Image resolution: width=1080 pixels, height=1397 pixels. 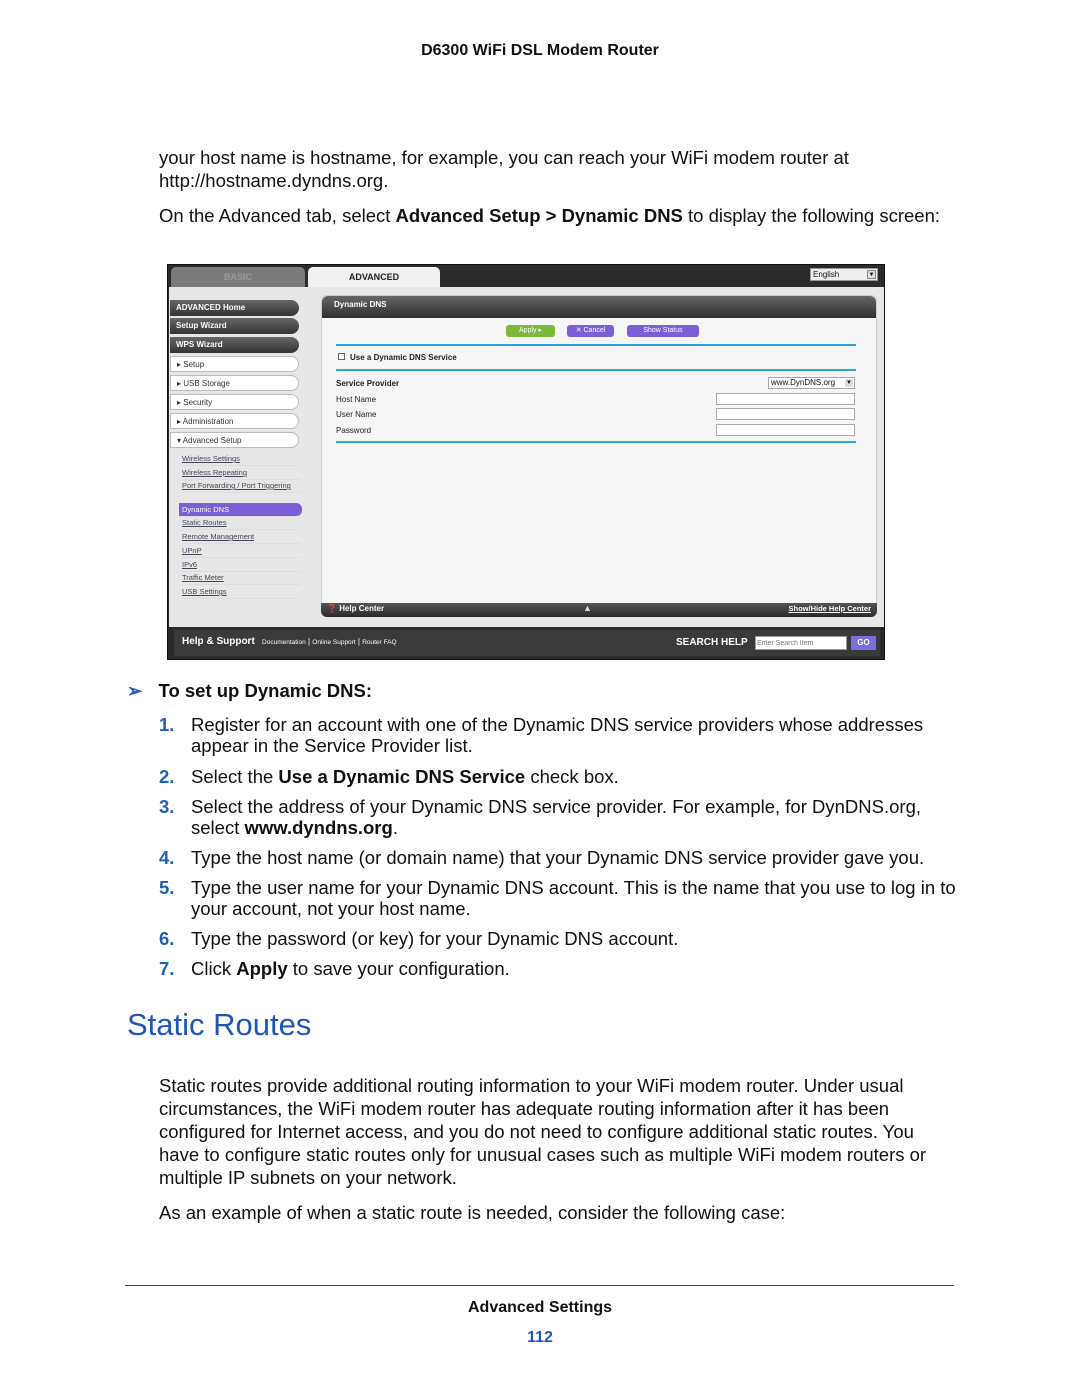 What do you see at coordinates (599, 307) in the screenshot?
I see `panel-title: Dynamic DNS` at bounding box center [599, 307].